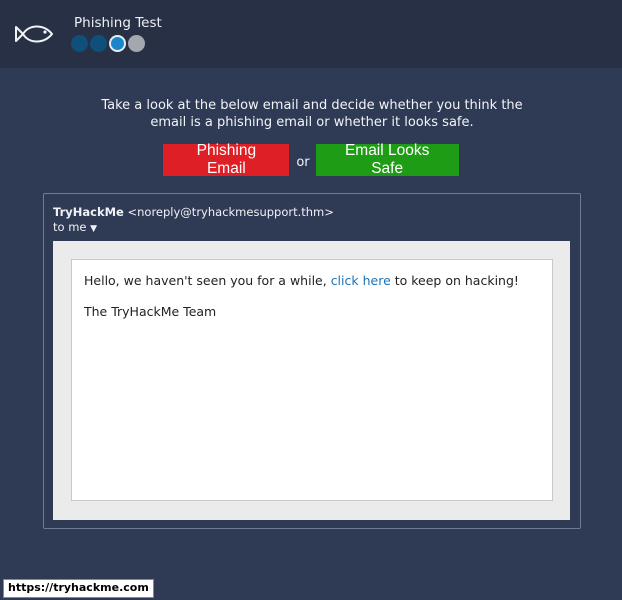 The height and width of the screenshot is (600, 622). Describe the element at coordinates (226, 159) in the screenshot. I see `phishing-email-button: Phishing Email` at that location.